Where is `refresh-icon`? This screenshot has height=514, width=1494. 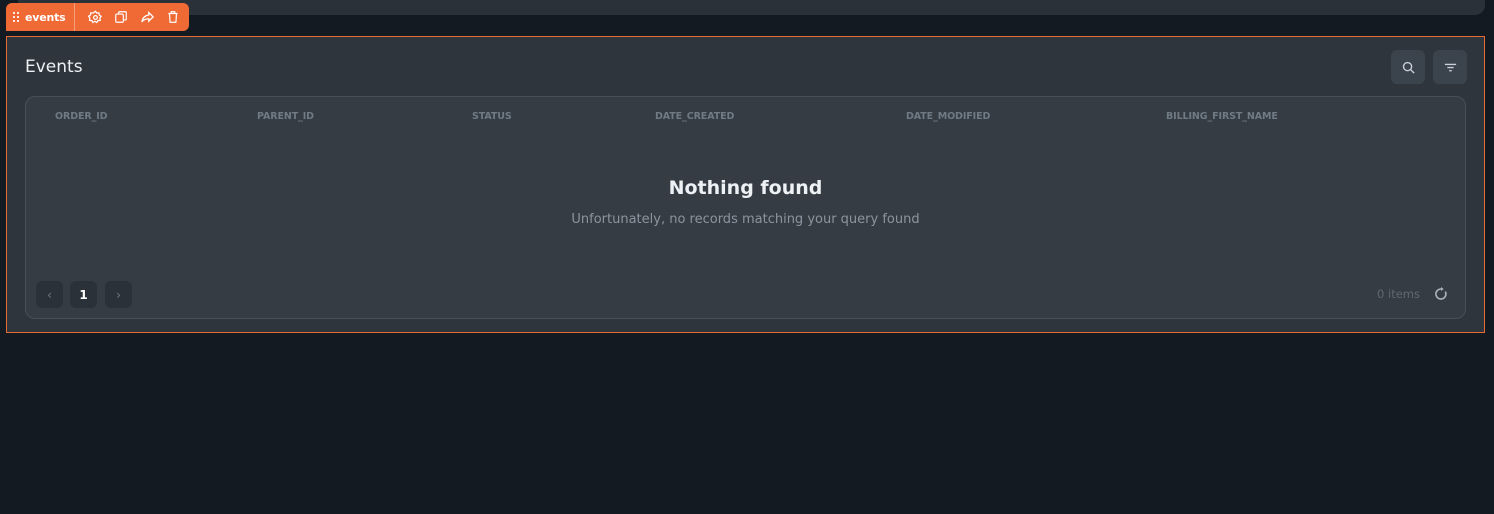
refresh-icon is located at coordinates (1441, 293).